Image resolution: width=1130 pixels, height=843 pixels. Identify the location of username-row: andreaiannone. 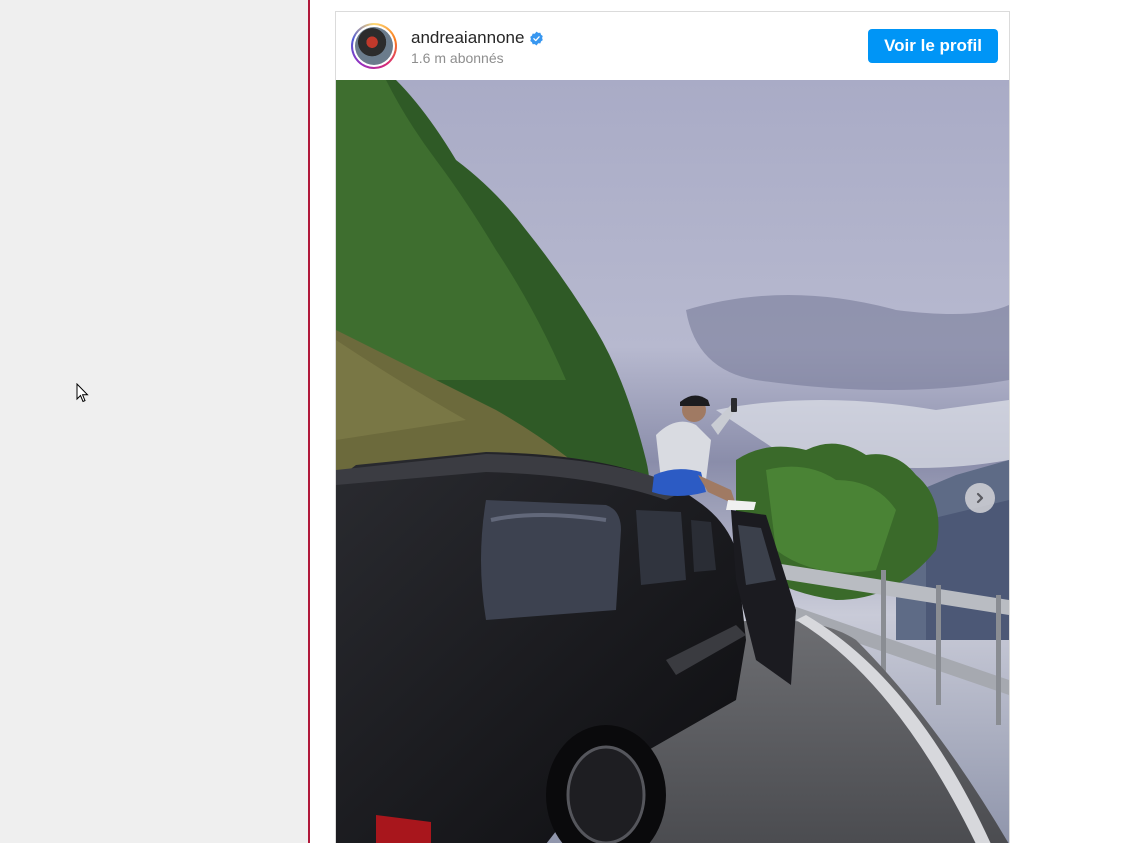
(477, 38).